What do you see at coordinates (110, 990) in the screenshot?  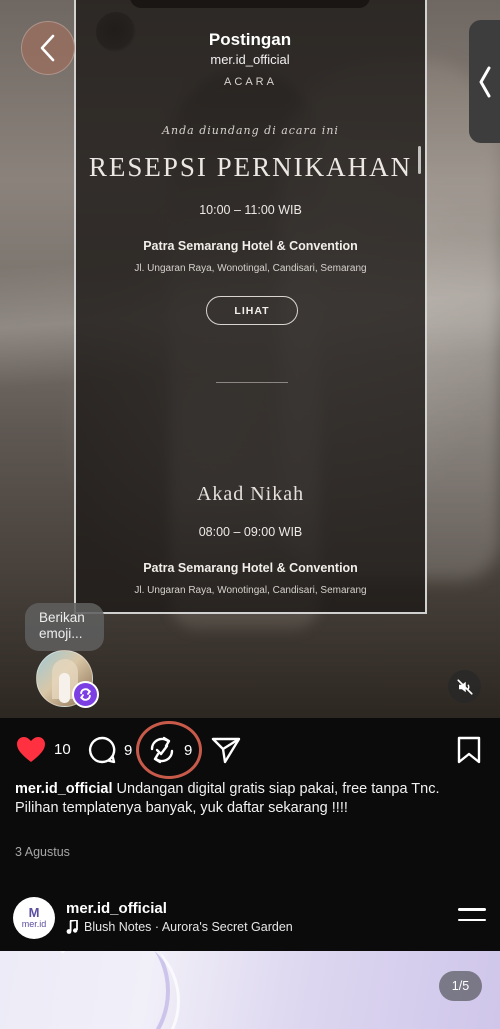 I see `preview-swirl-inner` at bounding box center [110, 990].